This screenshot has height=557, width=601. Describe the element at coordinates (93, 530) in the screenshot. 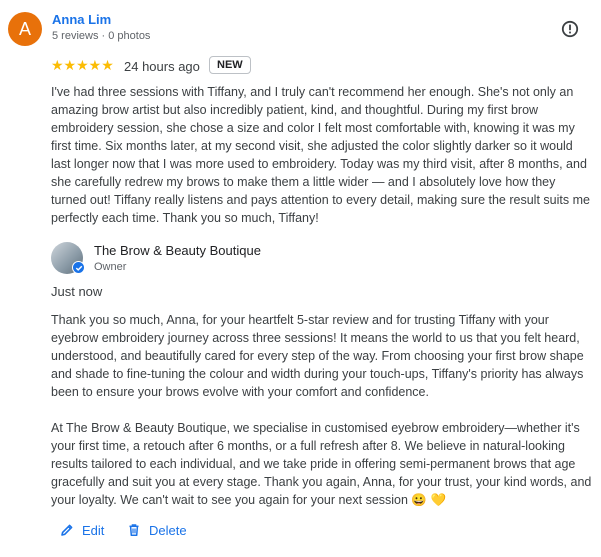

I see `edit-label: Edit` at that location.